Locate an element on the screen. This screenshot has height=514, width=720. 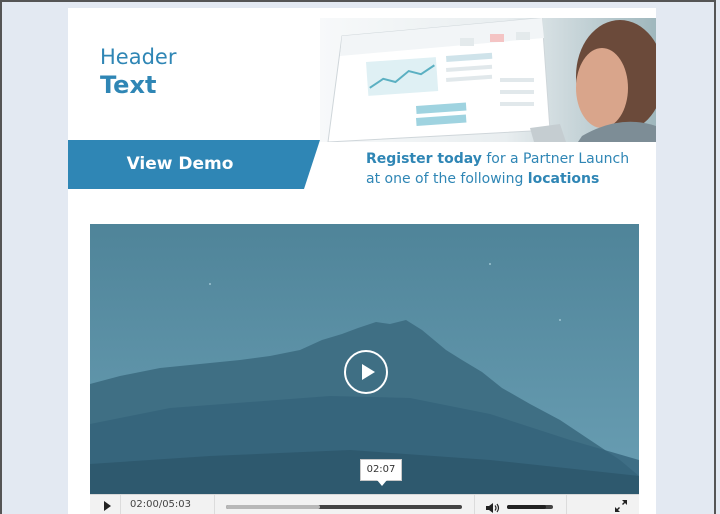
seek-tooltip: 02:07 is located at coordinates (381, 472).